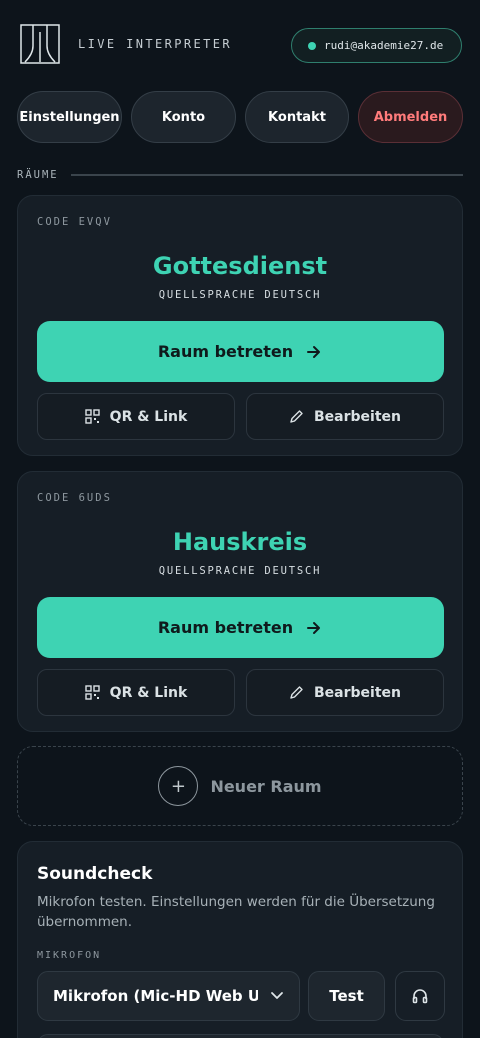 This screenshot has height=1038, width=480. Describe the element at coordinates (69, 117) in the screenshot. I see `settings-button: Einstellungen` at that location.